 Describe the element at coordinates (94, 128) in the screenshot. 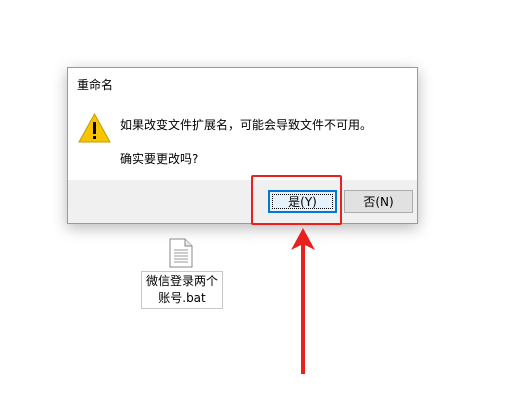

I see `warning-icon` at that location.